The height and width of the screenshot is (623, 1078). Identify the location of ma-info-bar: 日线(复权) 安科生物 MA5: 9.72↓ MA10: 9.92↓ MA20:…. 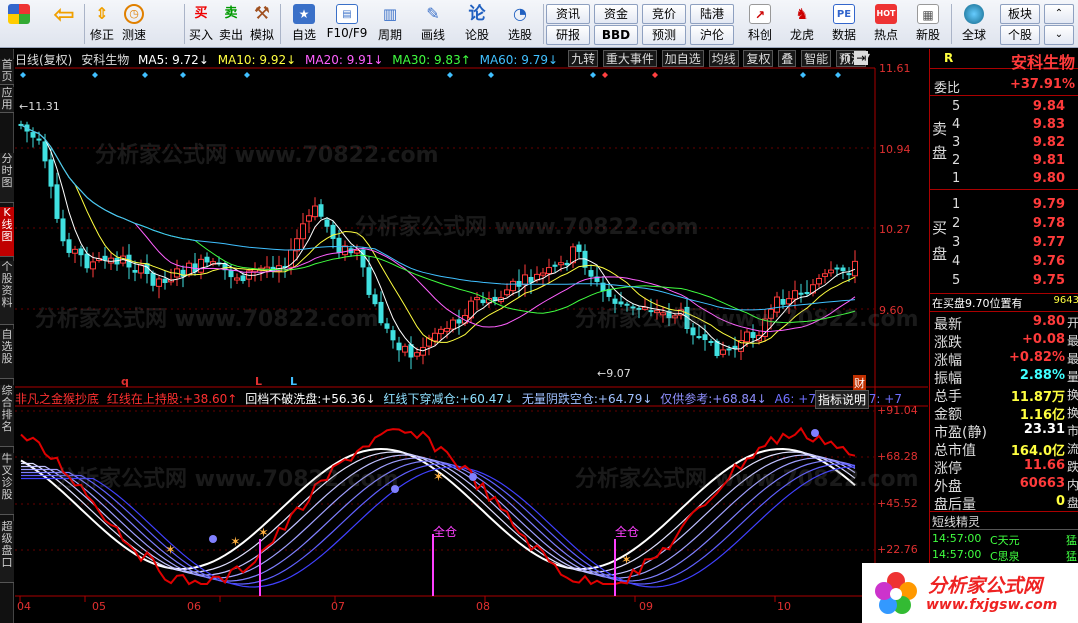
(289, 59).